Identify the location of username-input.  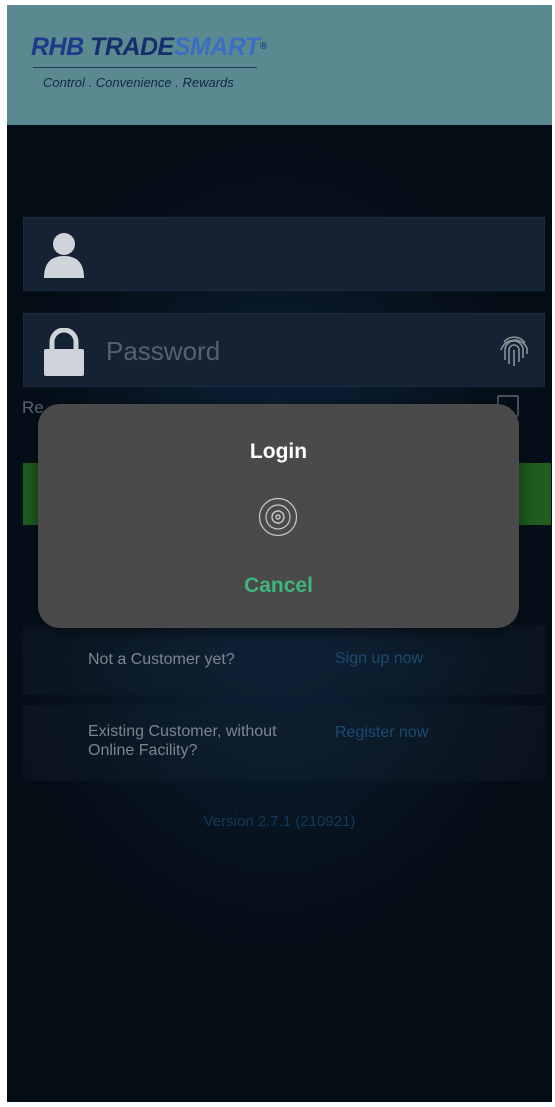
(296, 255).